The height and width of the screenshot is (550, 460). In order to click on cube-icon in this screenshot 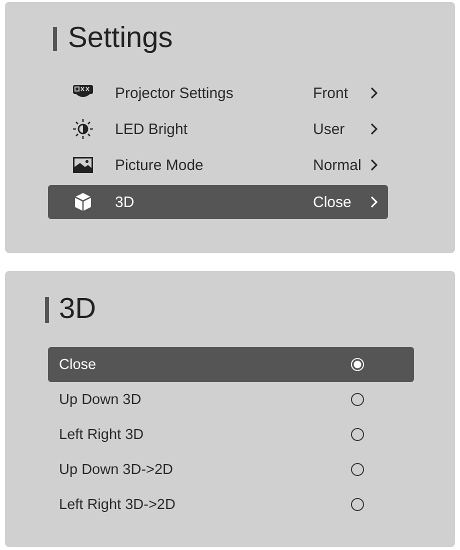, I will do `click(83, 202)`.